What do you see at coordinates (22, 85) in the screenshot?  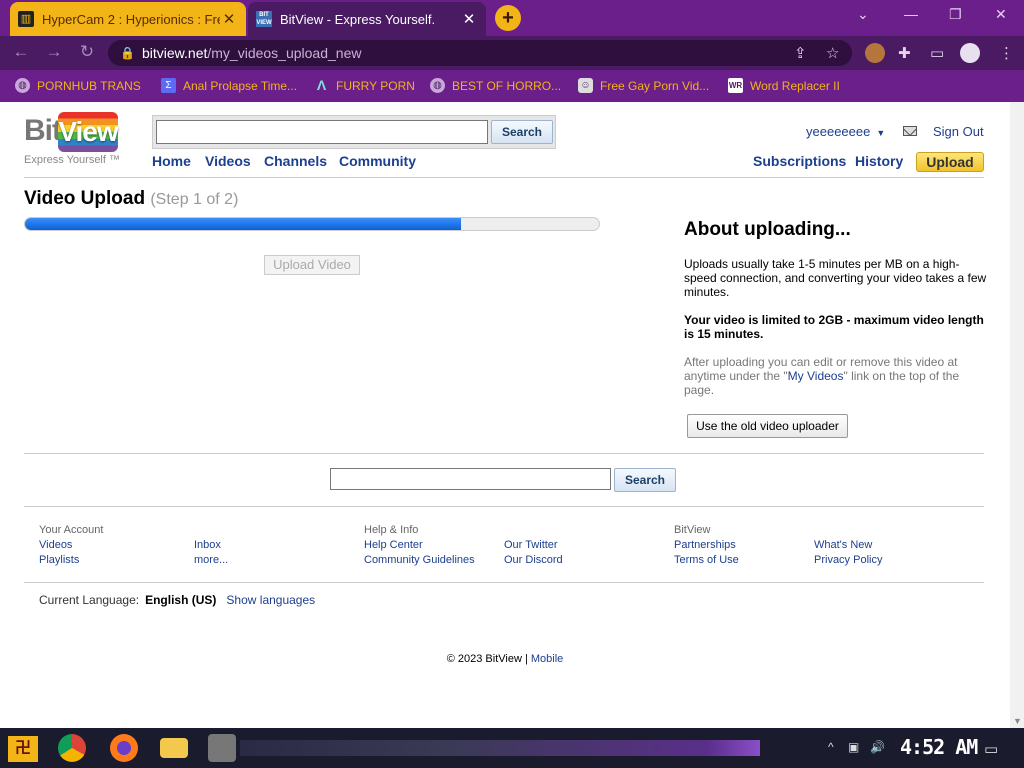 I see `globe-icon: ◍` at bounding box center [22, 85].